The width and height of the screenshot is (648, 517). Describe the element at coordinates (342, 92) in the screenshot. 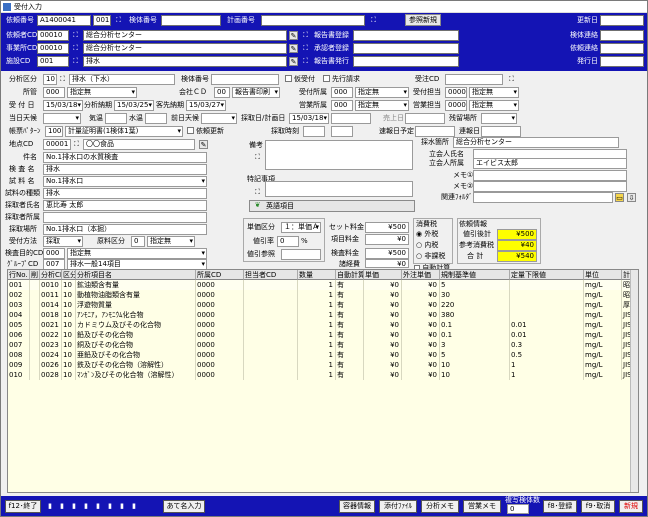

I see `uketsuke-shozoku-cd: 000` at that location.